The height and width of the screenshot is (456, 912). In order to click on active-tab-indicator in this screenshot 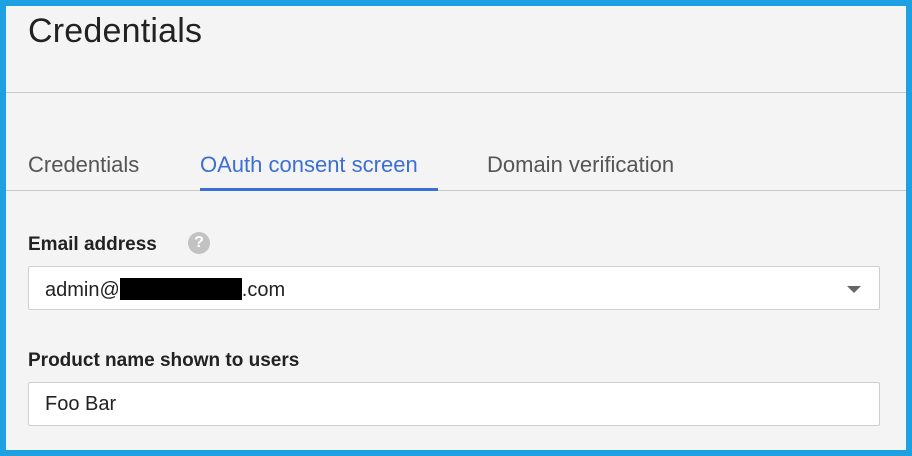, I will do `click(319, 189)`.